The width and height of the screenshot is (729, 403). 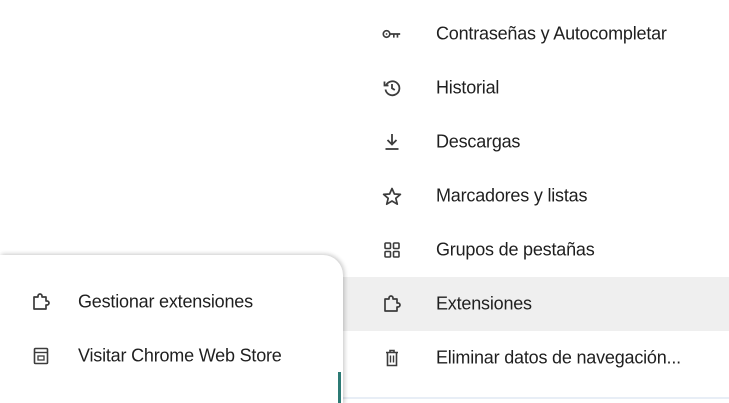 I want to click on menu-divider, so click(x=534, y=398).